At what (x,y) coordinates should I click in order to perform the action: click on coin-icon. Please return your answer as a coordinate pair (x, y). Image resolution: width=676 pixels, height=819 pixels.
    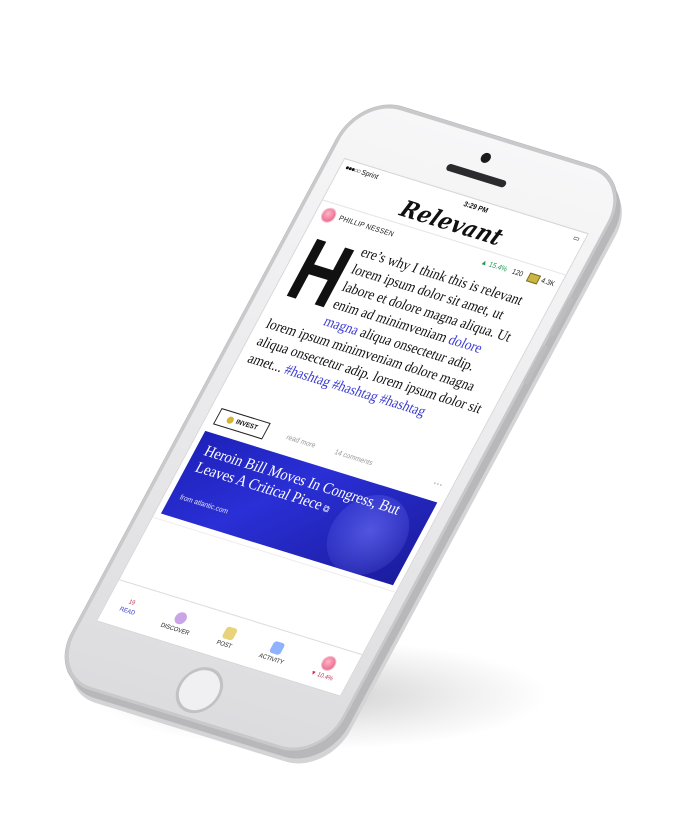
    Looking at the image, I should click on (230, 420).